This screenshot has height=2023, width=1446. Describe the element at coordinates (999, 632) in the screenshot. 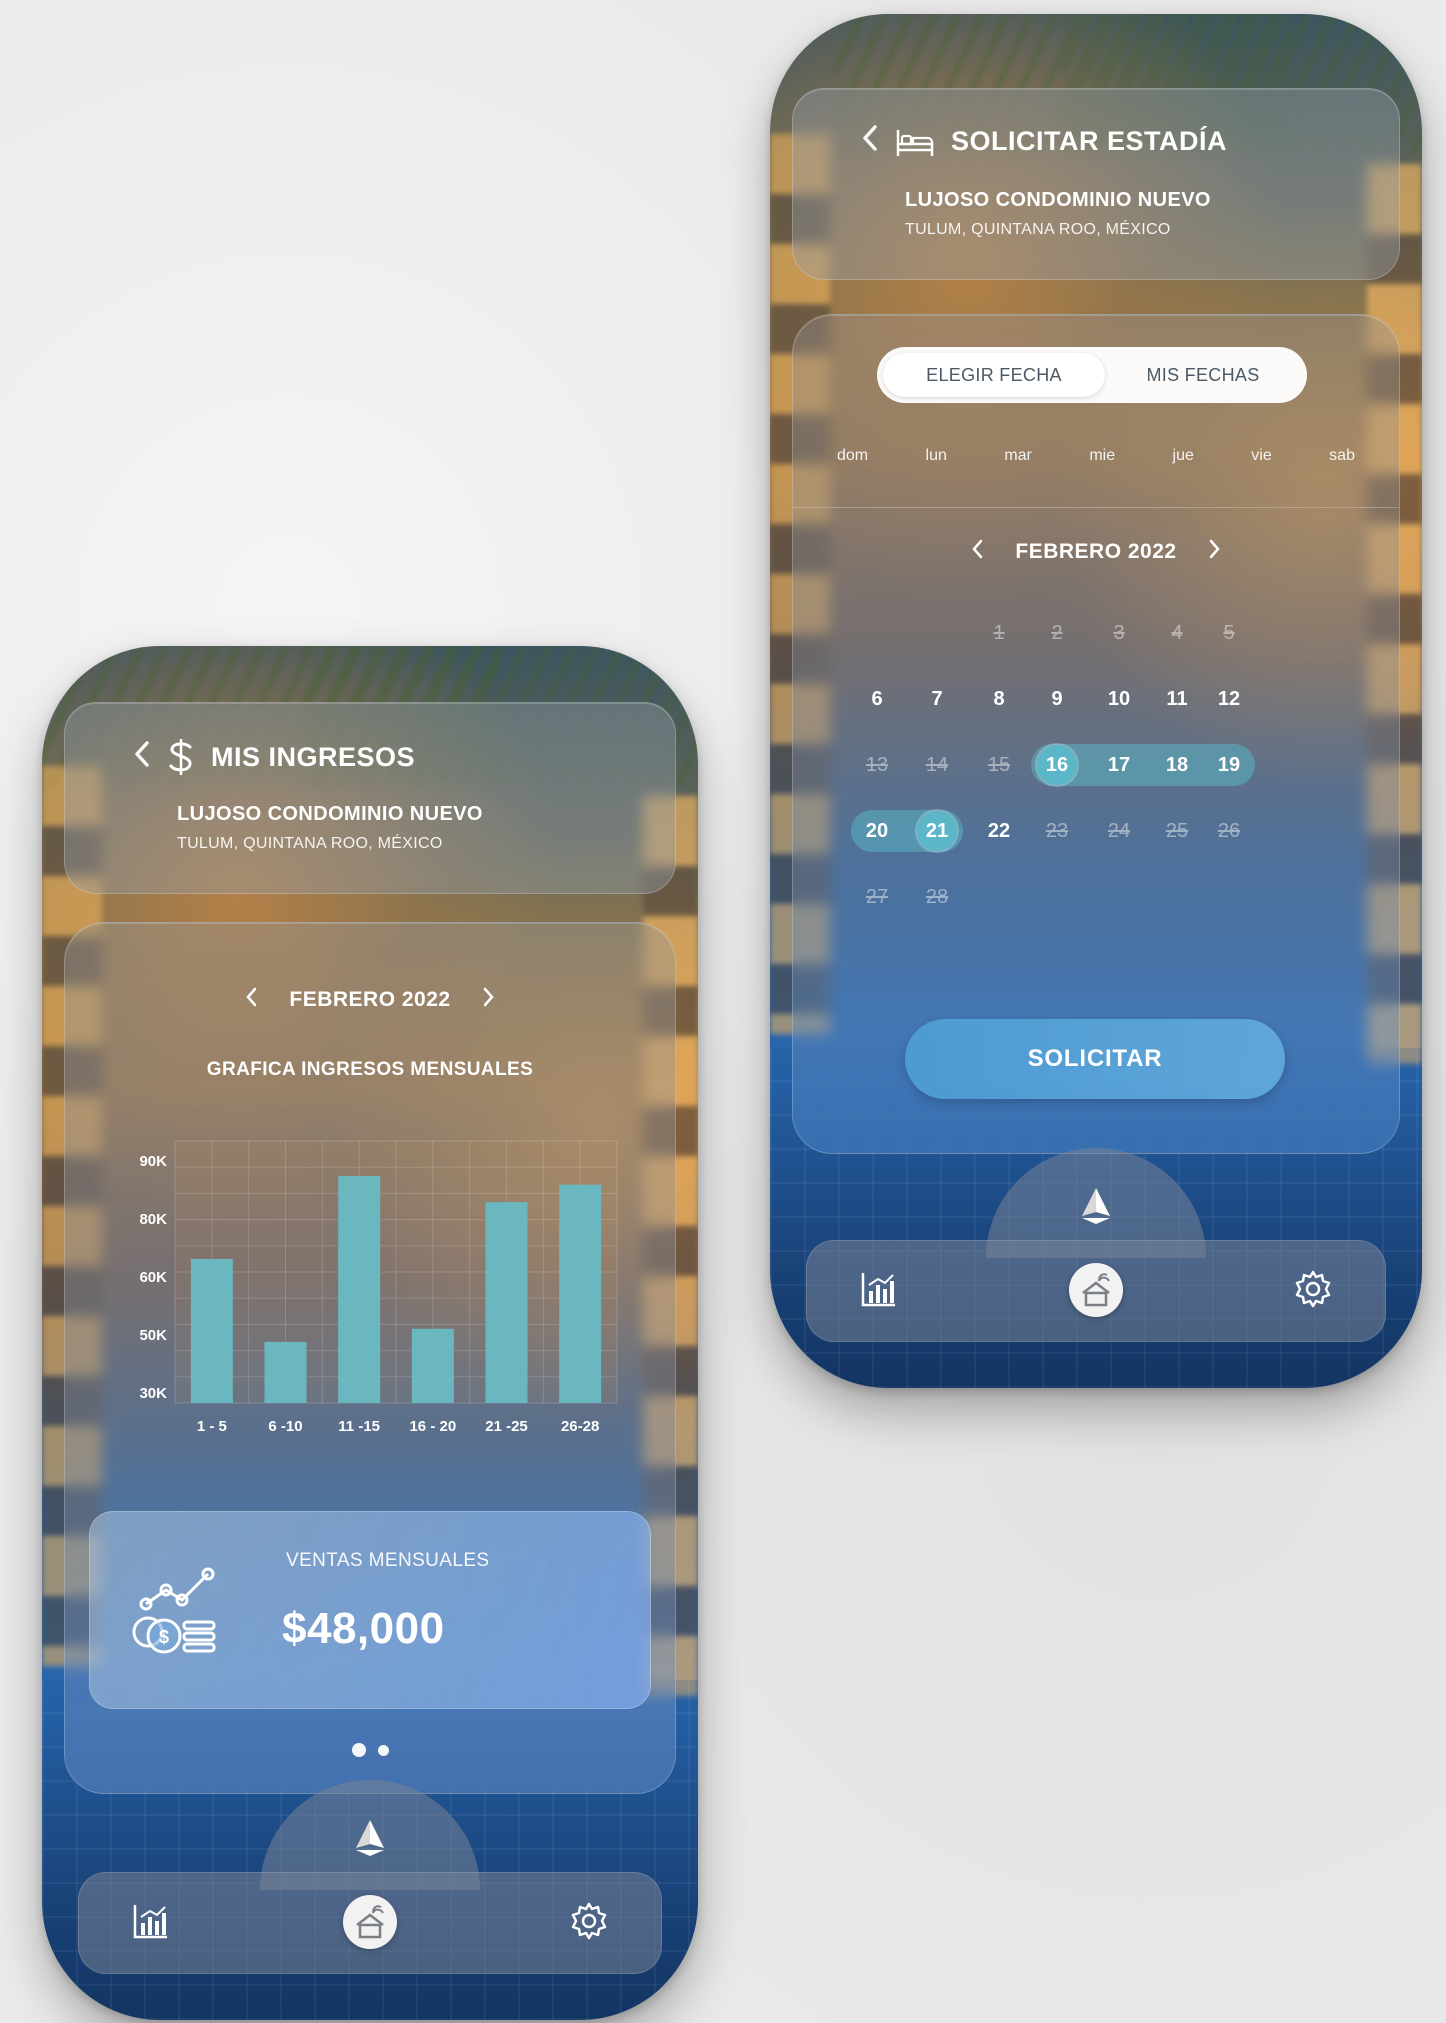

I see `calendar-day: 1` at that location.